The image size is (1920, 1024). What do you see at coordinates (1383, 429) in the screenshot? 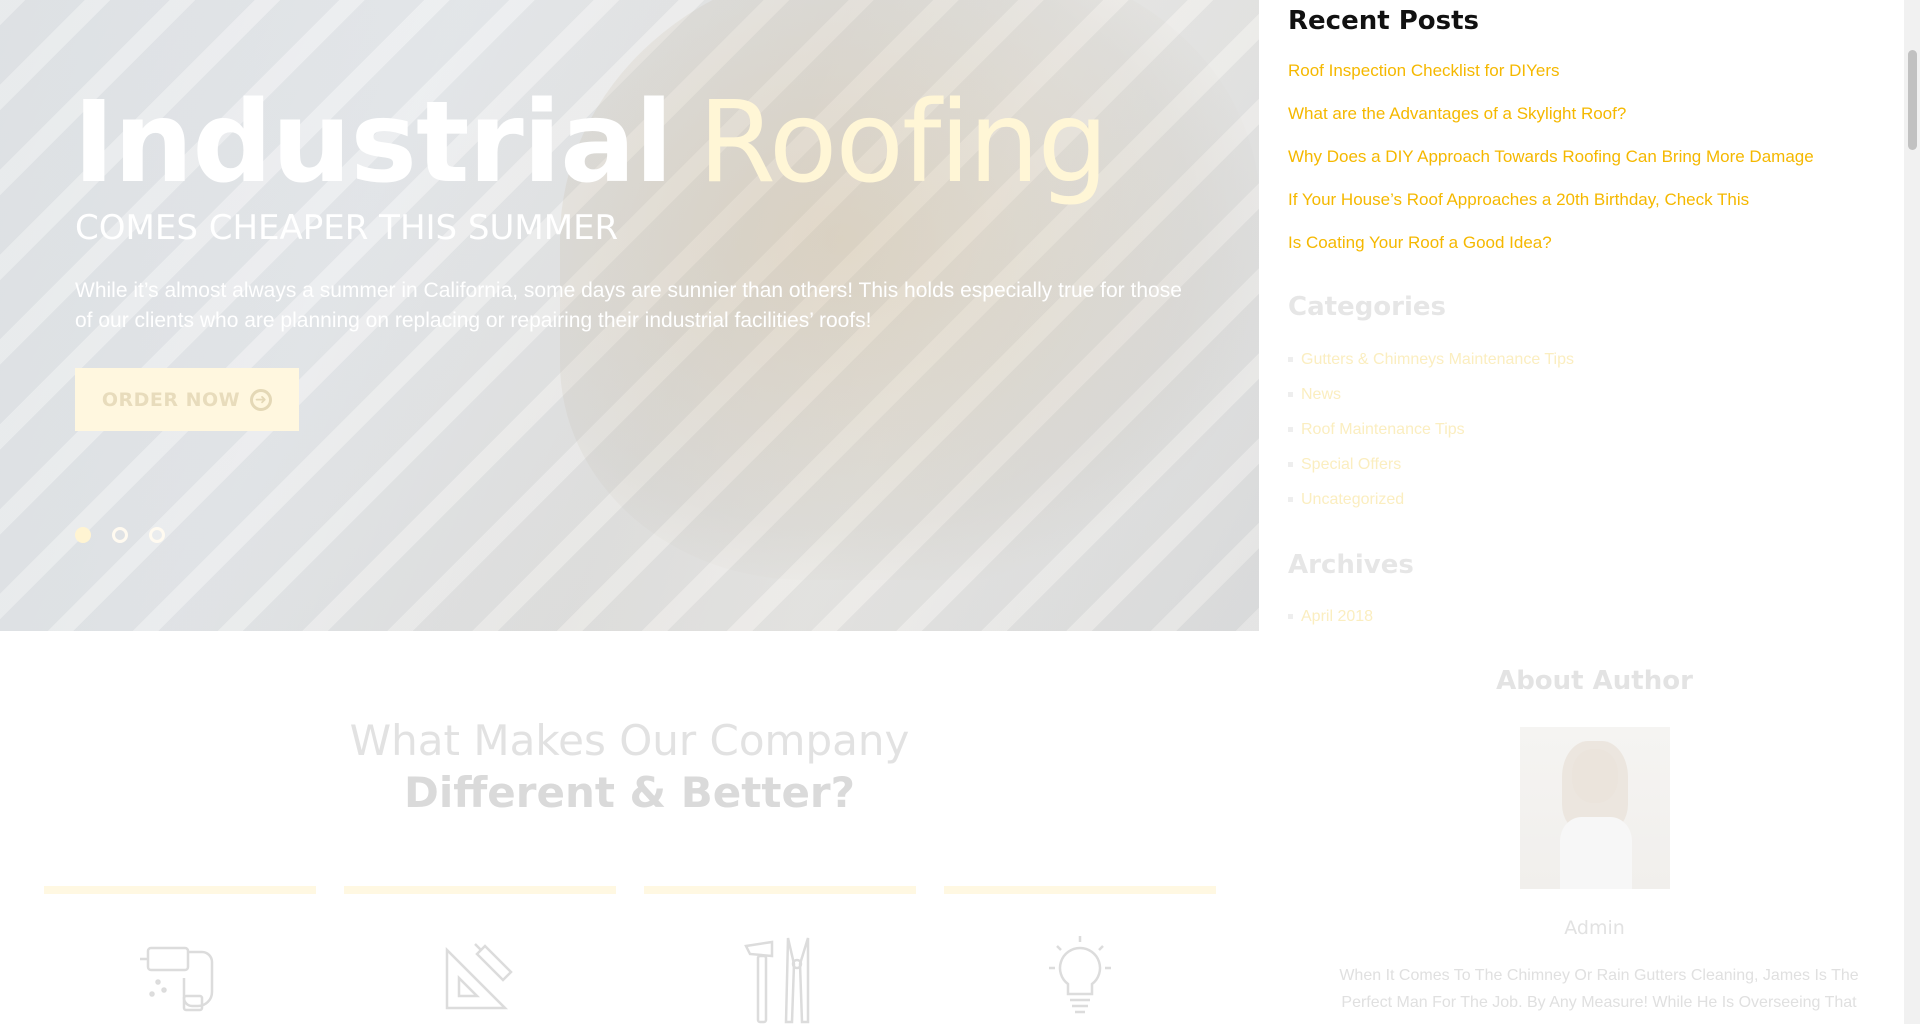
I see `category-label: Roof Maintenance Tips` at bounding box center [1383, 429].